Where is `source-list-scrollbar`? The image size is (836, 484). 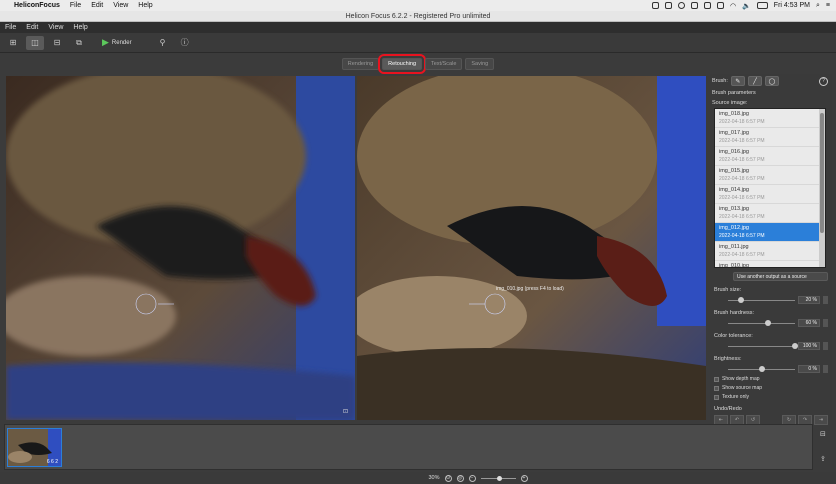 source-list-scrollbar is located at coordinates (822, 188).